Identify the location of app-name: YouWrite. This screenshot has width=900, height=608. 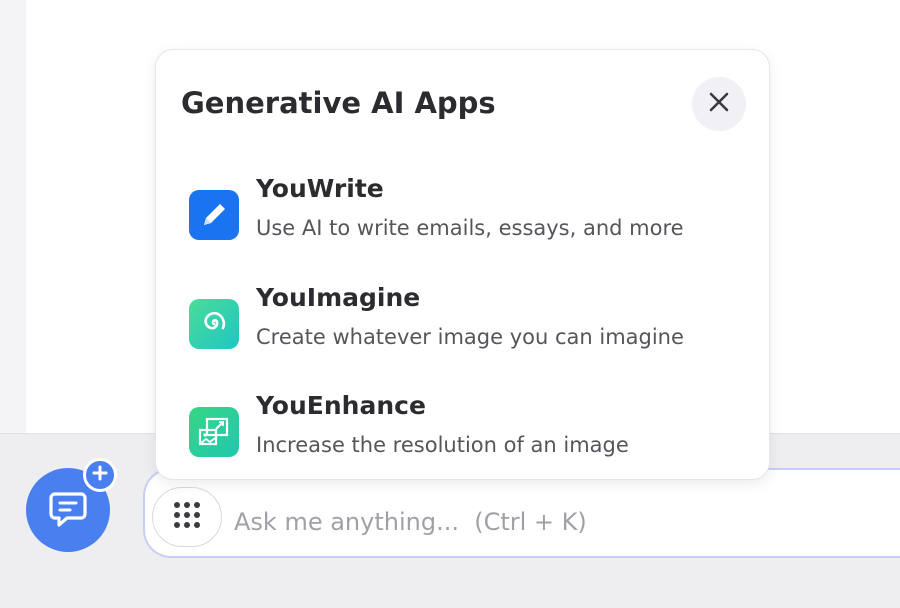
(320, 188).